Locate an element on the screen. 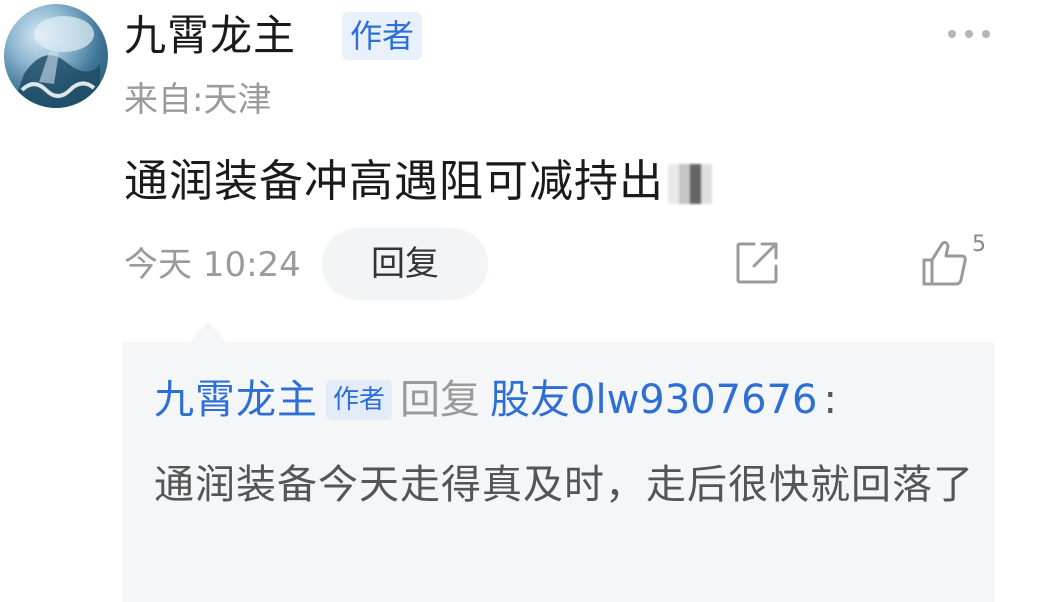 The width and height of the screenshot is (1038, 602). reply-author-badge: 作者 is located at coordinates (359, 400).